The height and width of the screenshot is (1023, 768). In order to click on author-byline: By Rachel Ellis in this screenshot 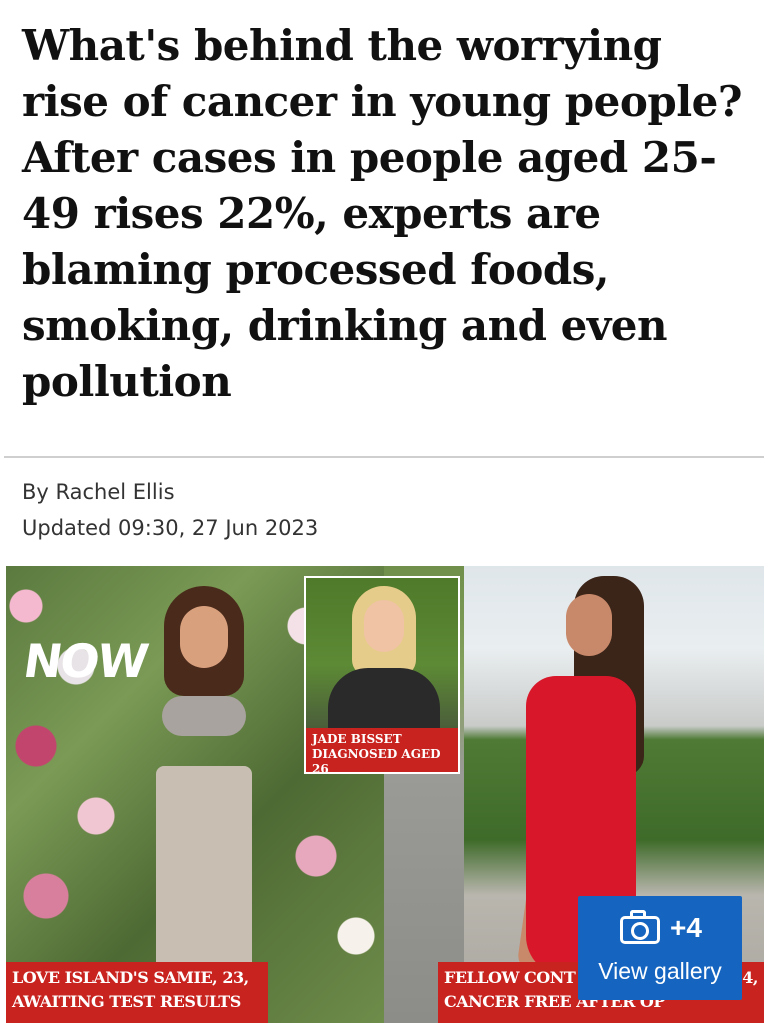, I will do `click(98, 492)`.